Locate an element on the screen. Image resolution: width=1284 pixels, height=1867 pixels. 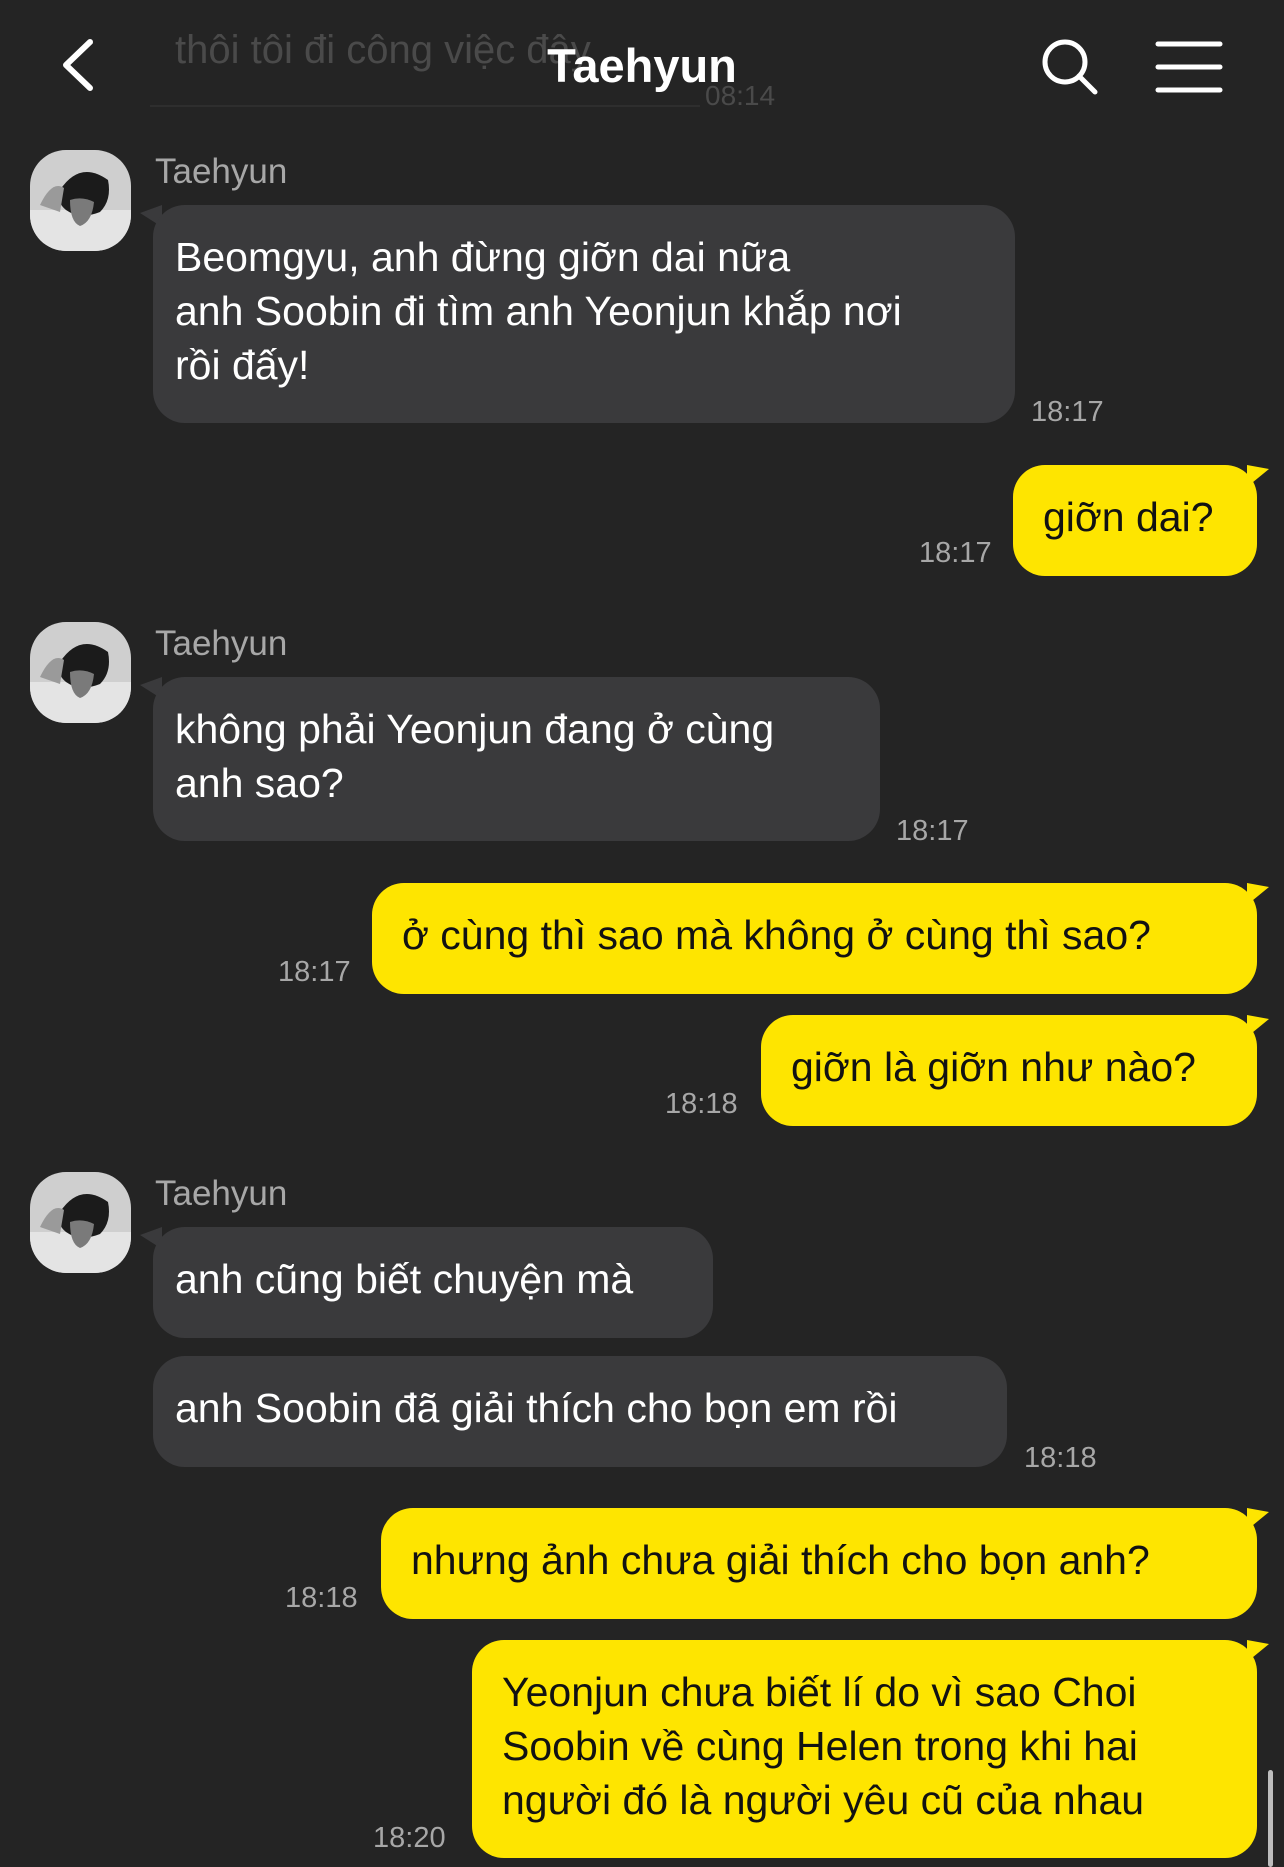
scrollbar is located at coordinates (1270, 1818).